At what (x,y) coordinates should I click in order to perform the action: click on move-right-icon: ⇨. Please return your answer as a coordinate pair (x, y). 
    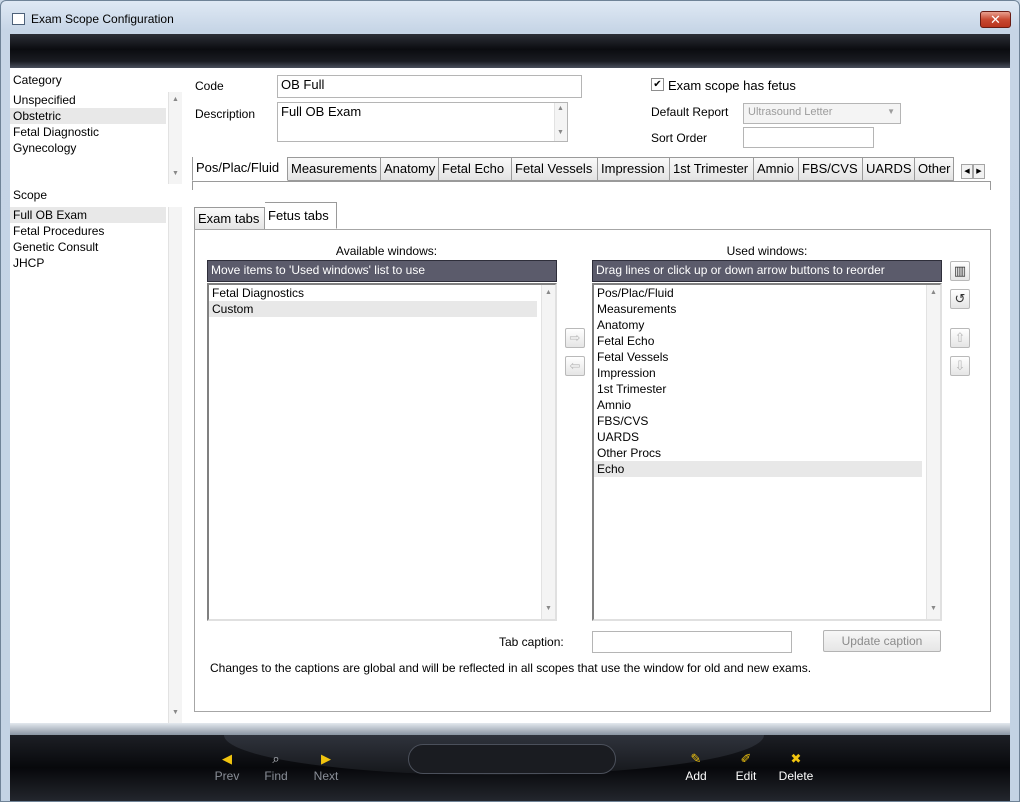
    Looking at the image, I should click on (575, 338).